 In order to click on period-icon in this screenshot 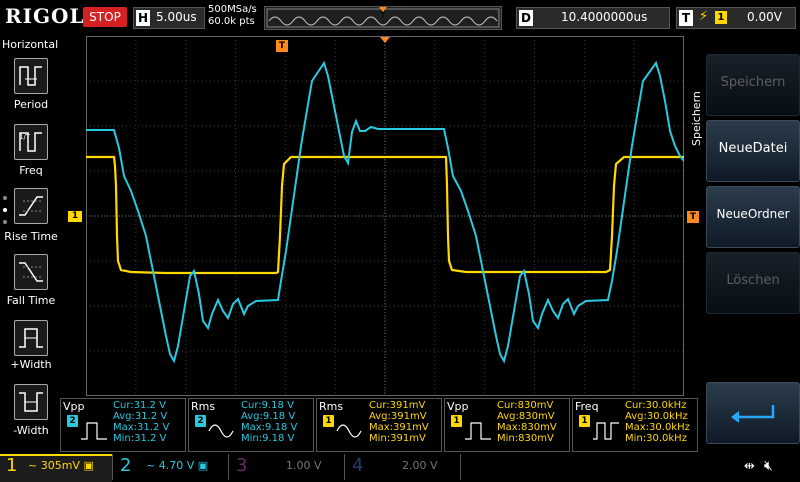, I will do `click(30, 76)`.